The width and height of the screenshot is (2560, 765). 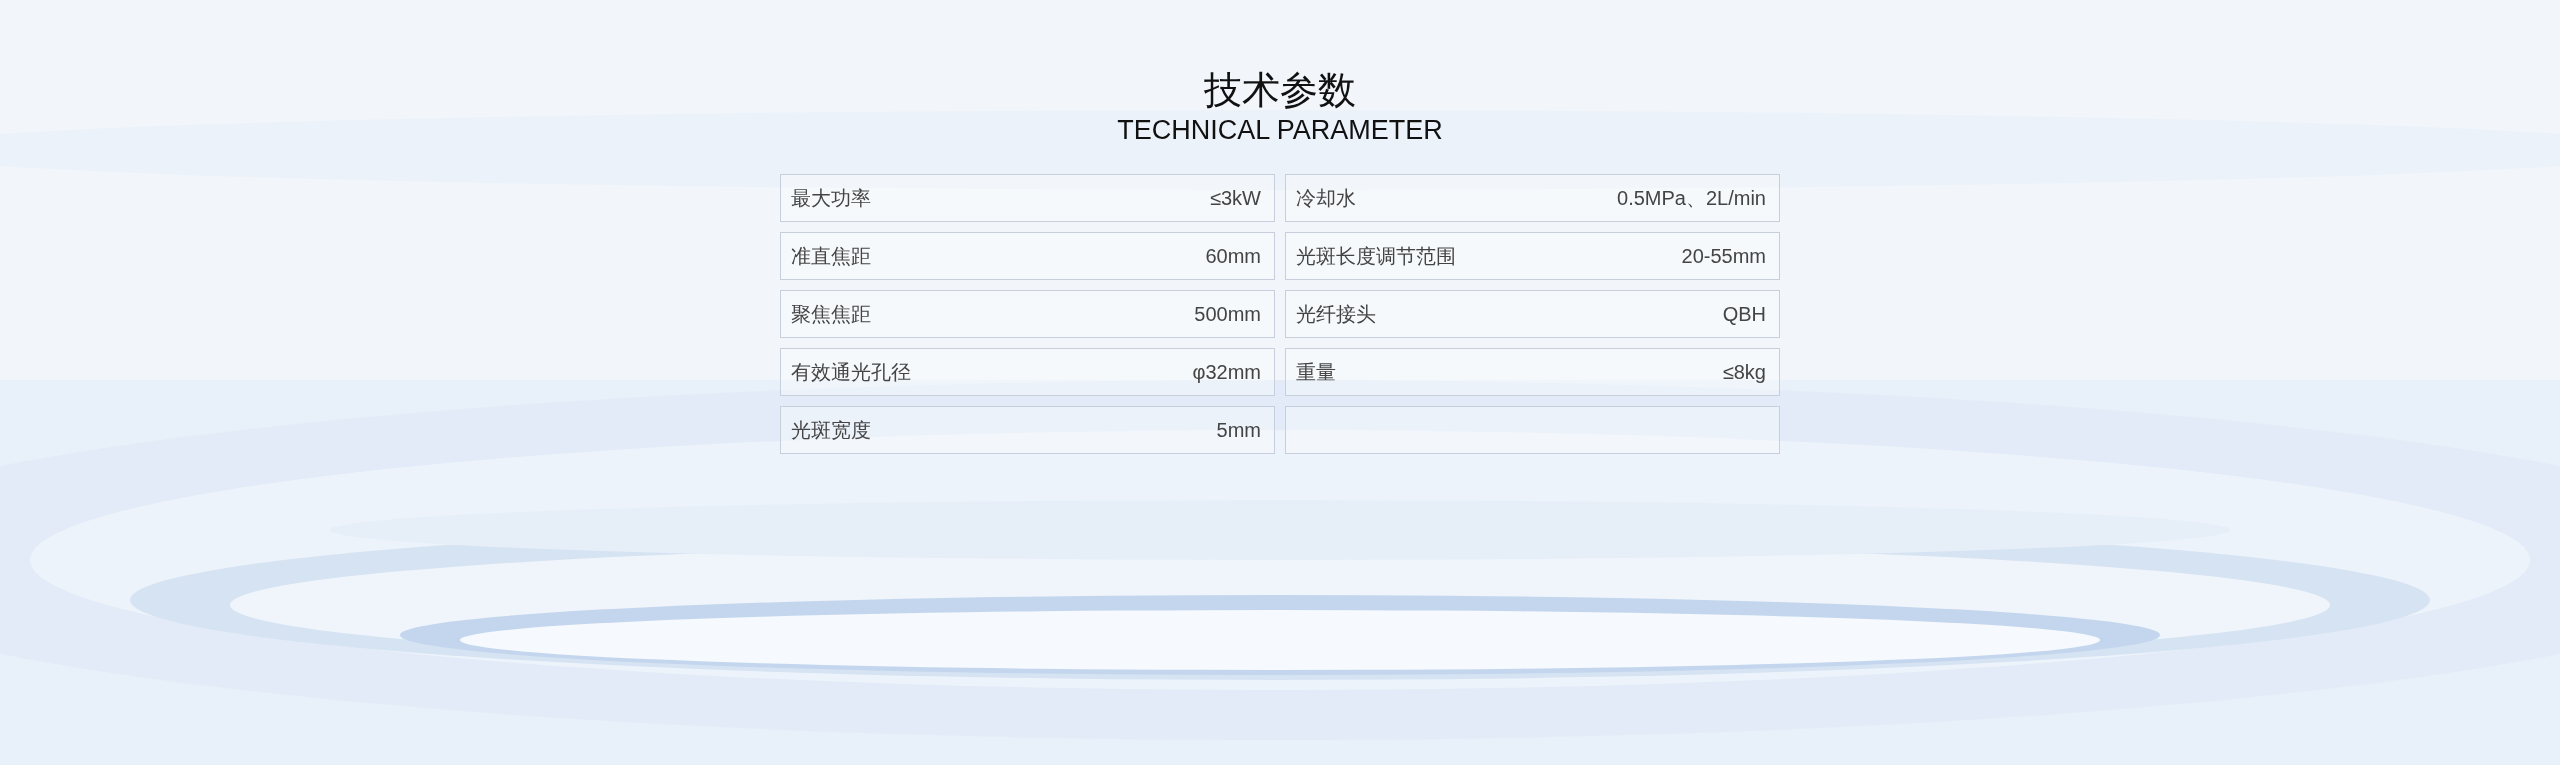 I want to click on section-title: 技术参数, so click(x=1280, y=90).